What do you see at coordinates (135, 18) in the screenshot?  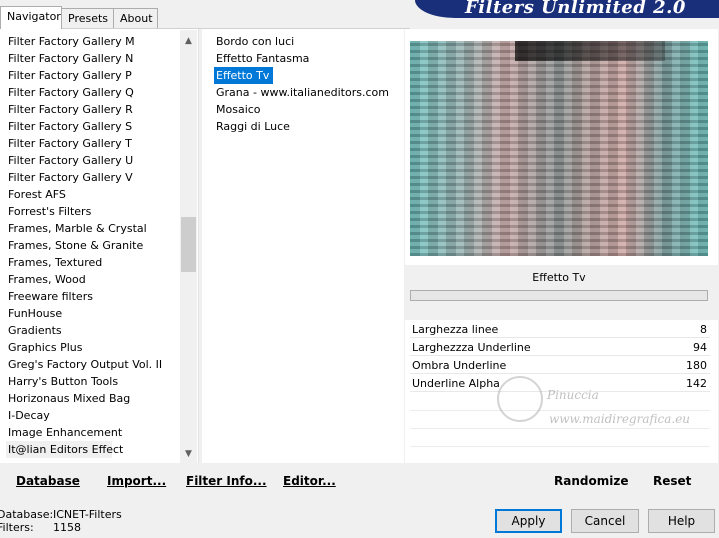 I see `tab-about: About` at bounding box center [135, 18].